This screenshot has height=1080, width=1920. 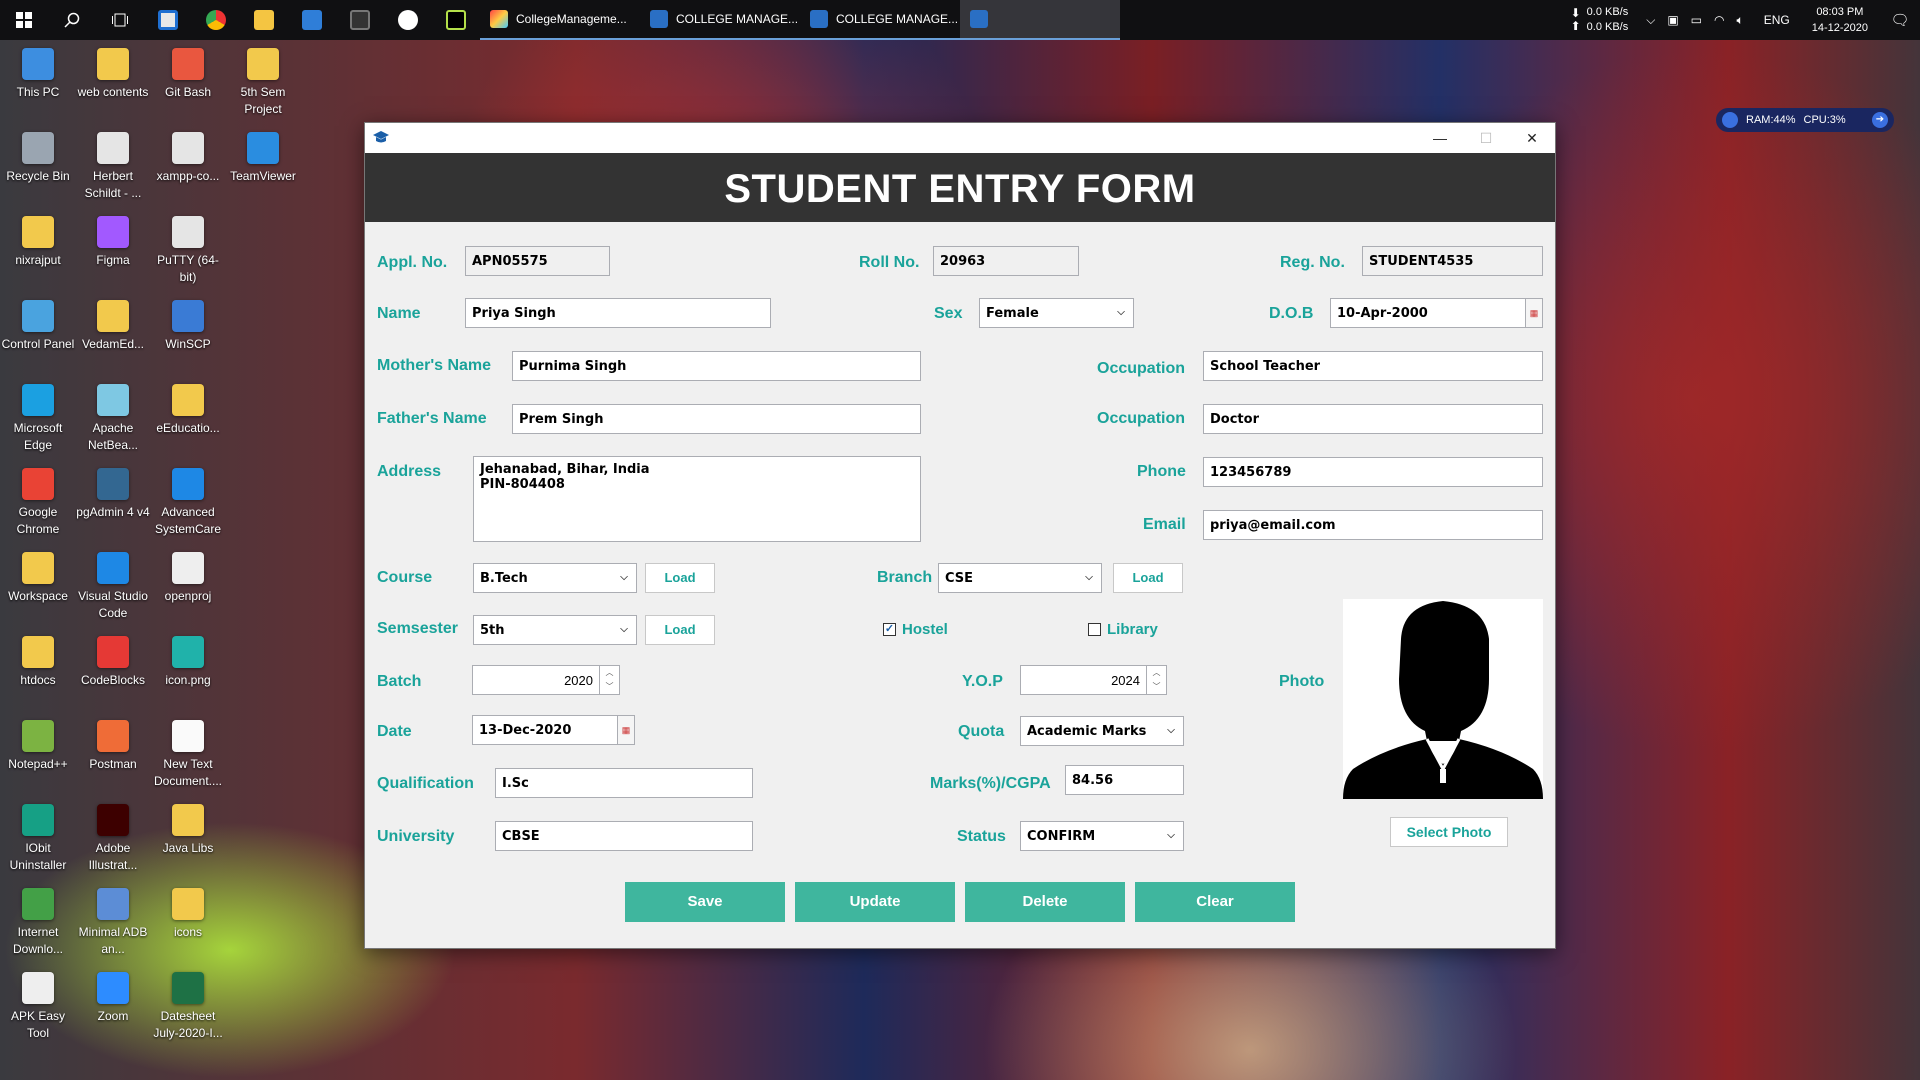 I want to click on father-name-field: Prem Singh, so click(x=716, y=419).